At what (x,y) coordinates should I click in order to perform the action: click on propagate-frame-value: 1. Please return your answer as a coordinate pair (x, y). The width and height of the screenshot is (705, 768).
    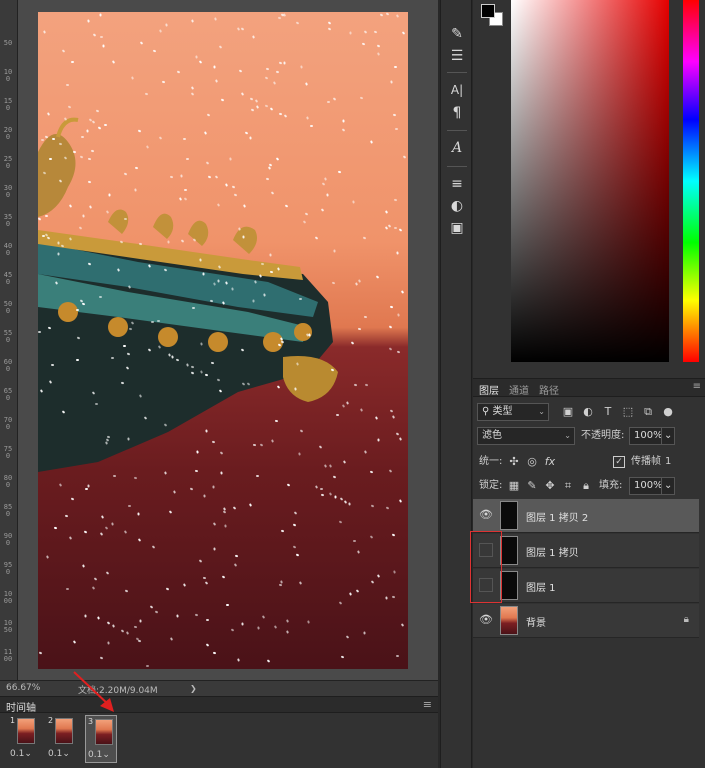
    Looking at the image, I should click on (668, 461).